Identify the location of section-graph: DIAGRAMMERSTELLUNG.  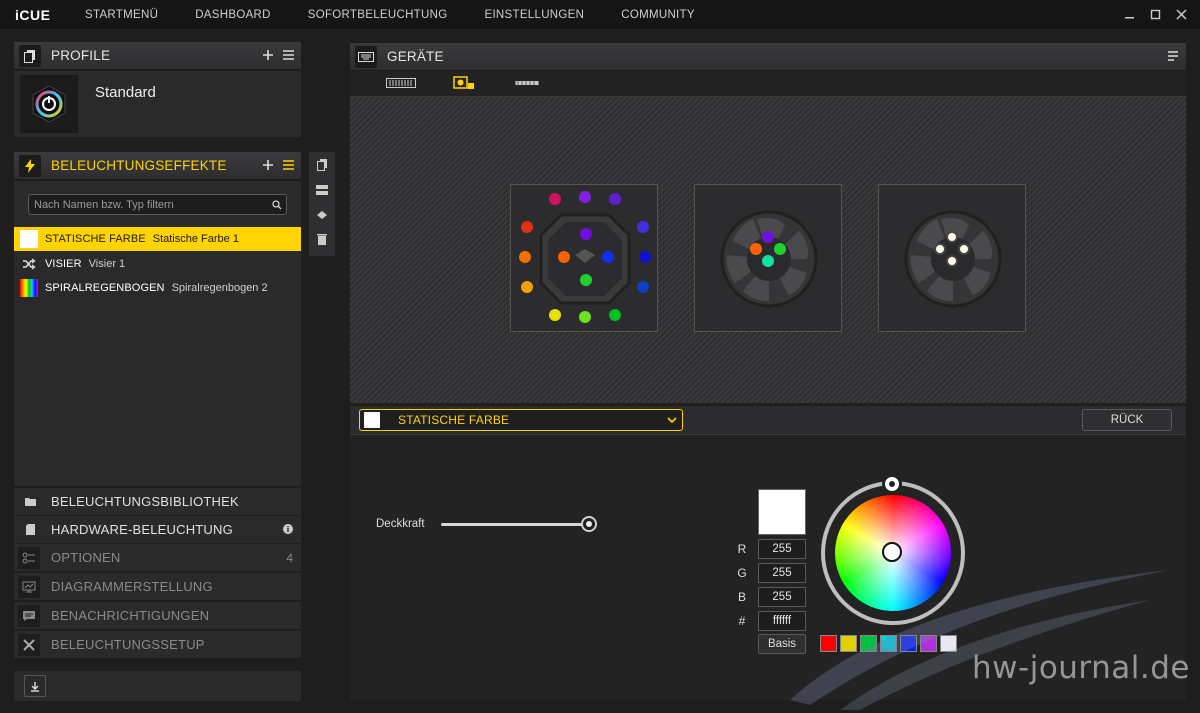
(157, 586).